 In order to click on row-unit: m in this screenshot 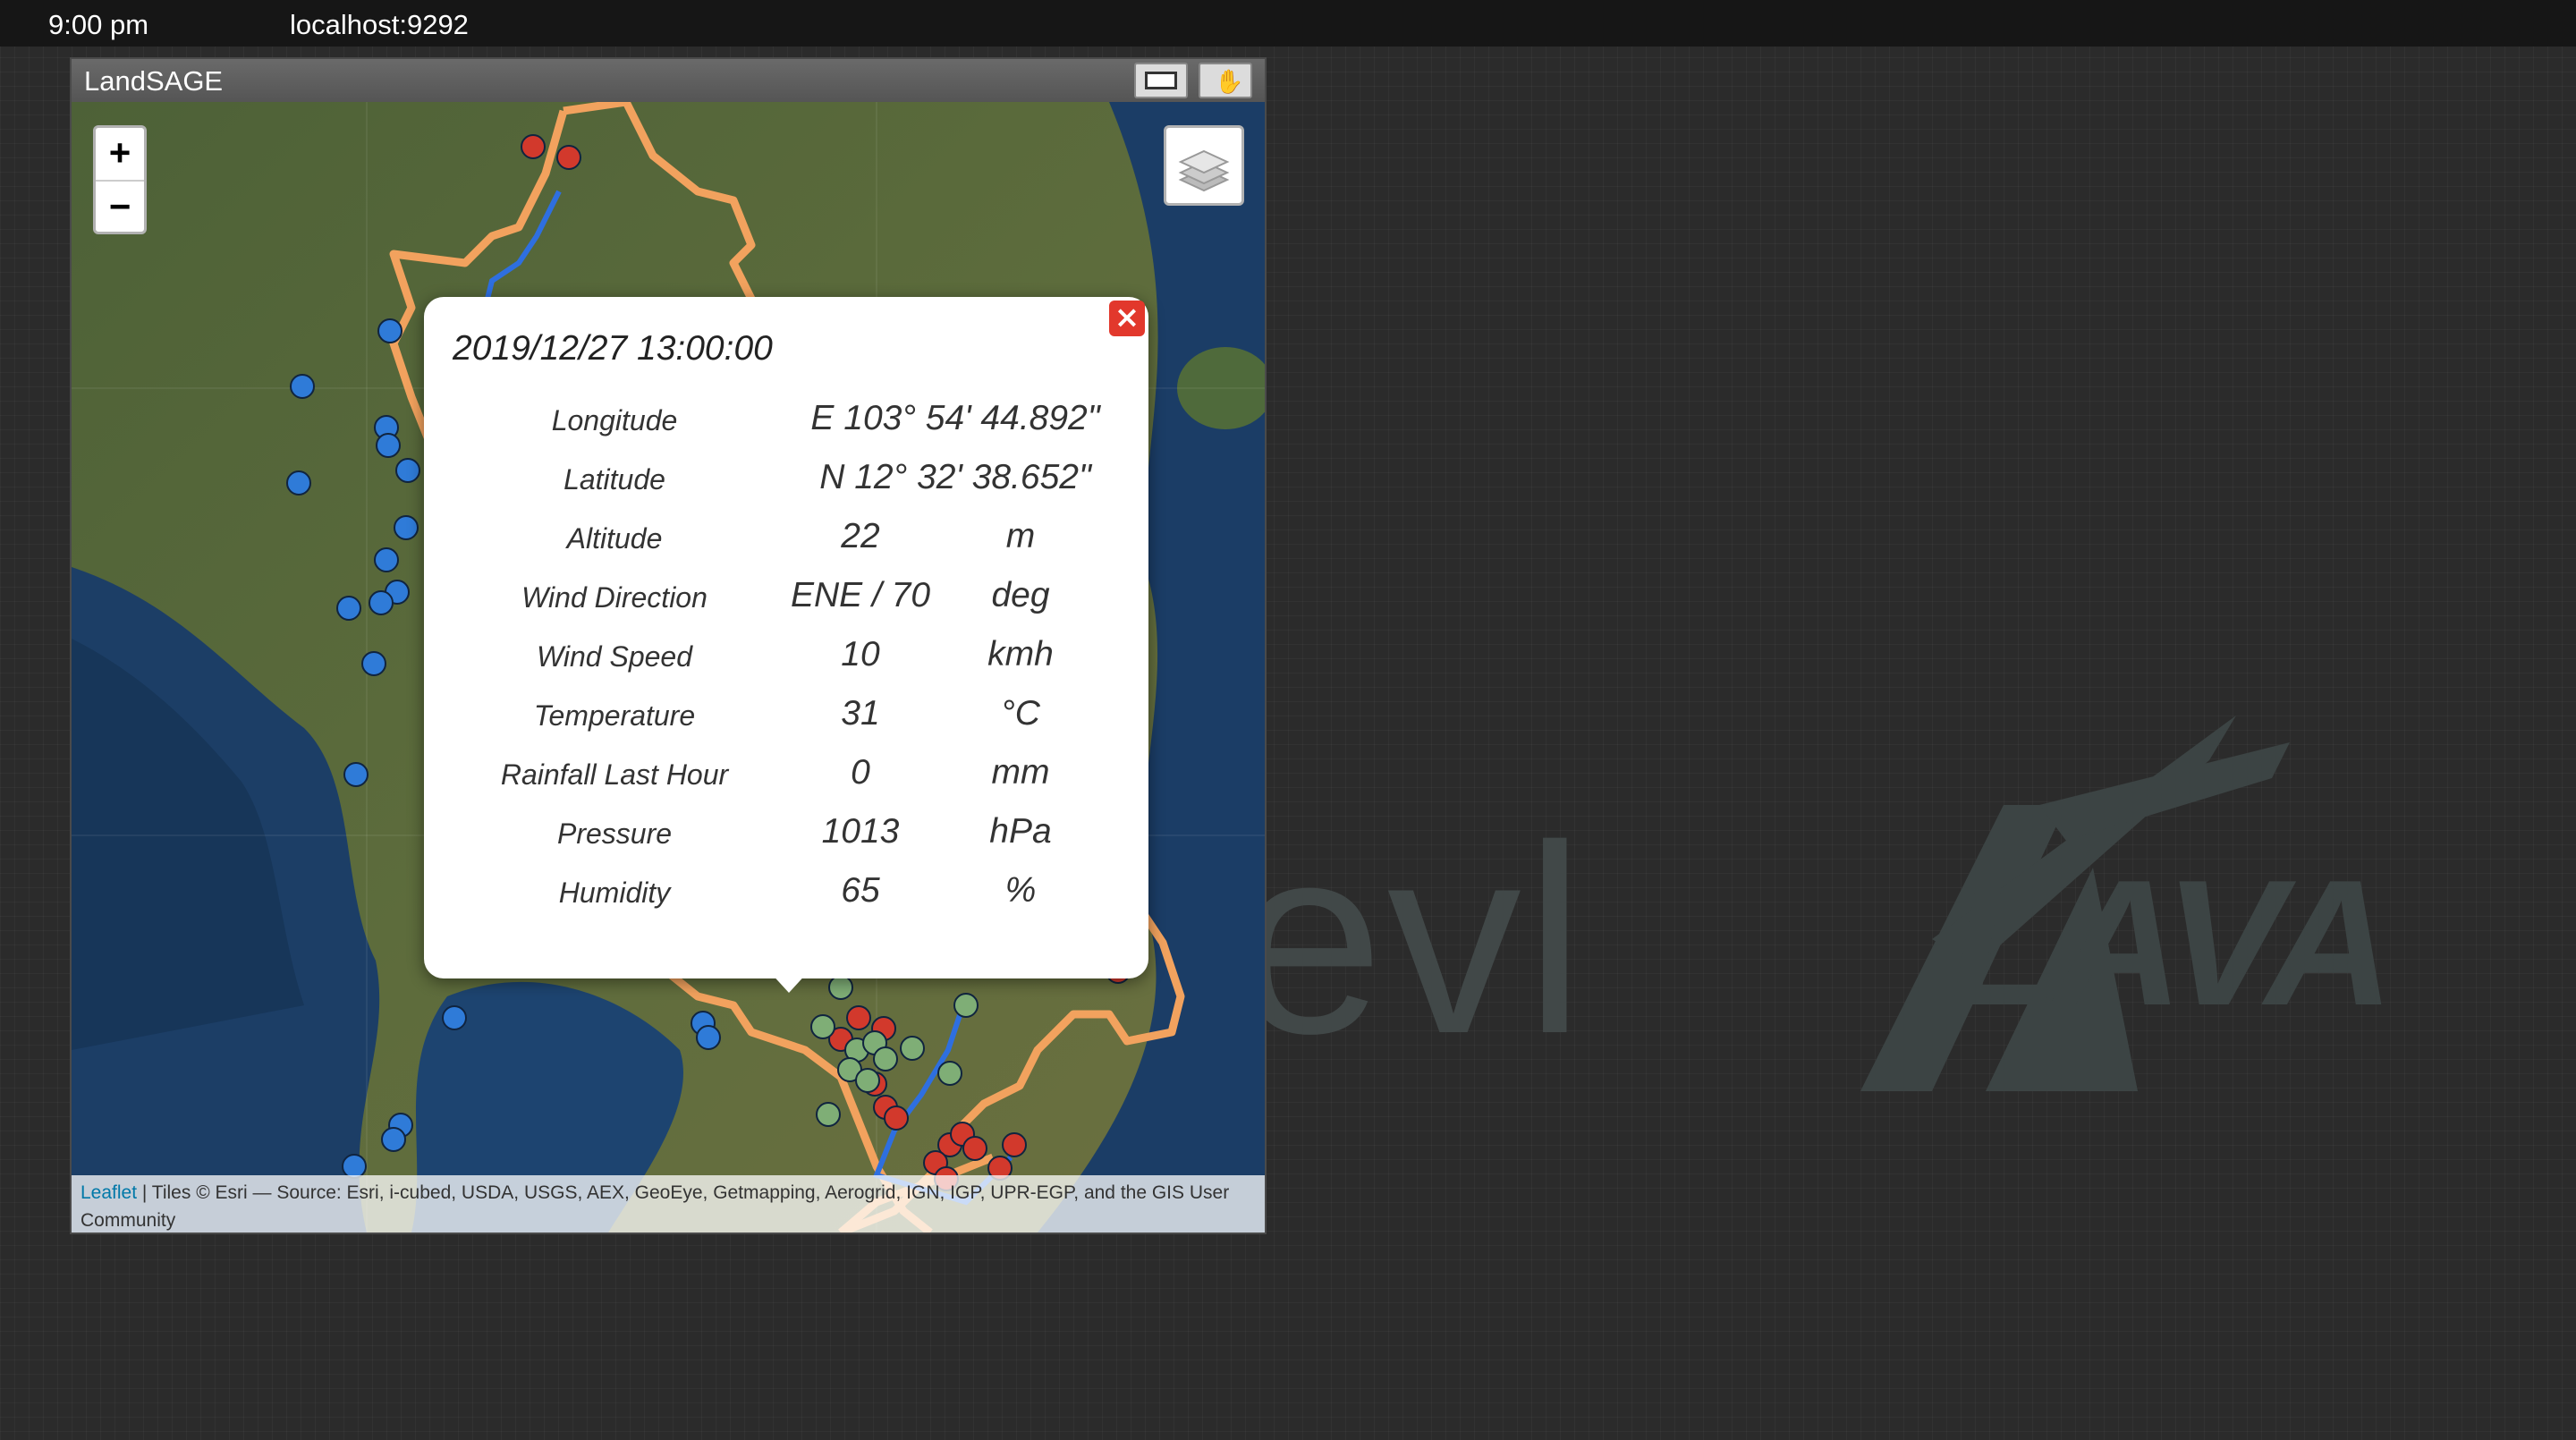, I will do `click(1020, 536)`.